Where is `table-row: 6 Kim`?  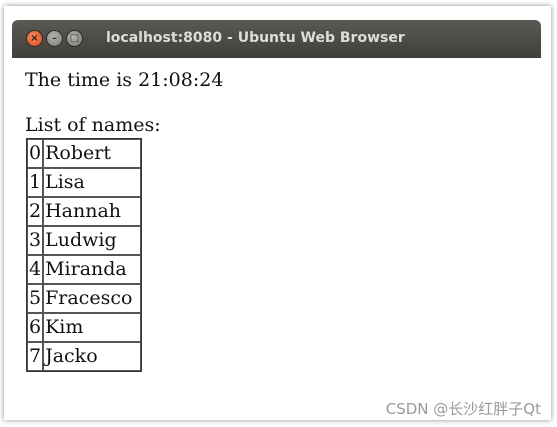 table-row: 6 Kim is located at coordinates (84, 327).